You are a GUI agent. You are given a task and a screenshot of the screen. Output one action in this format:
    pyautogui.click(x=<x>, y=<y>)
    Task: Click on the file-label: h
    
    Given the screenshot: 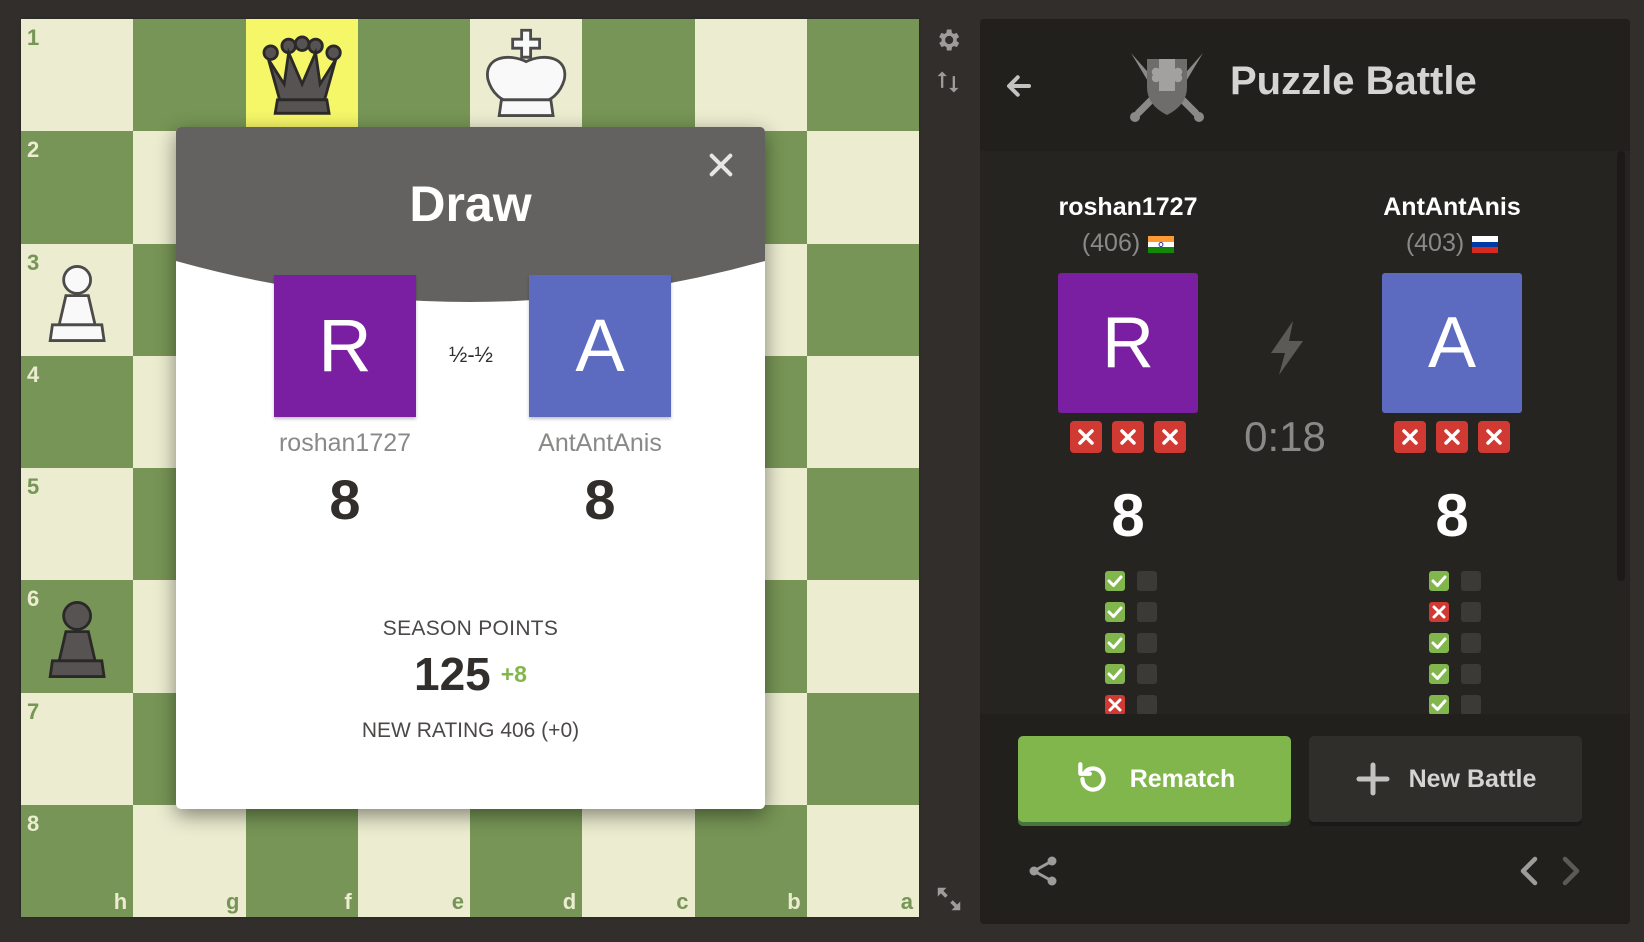 What is the action you would take?
    pyautogui.click(x=120, y=901)
    